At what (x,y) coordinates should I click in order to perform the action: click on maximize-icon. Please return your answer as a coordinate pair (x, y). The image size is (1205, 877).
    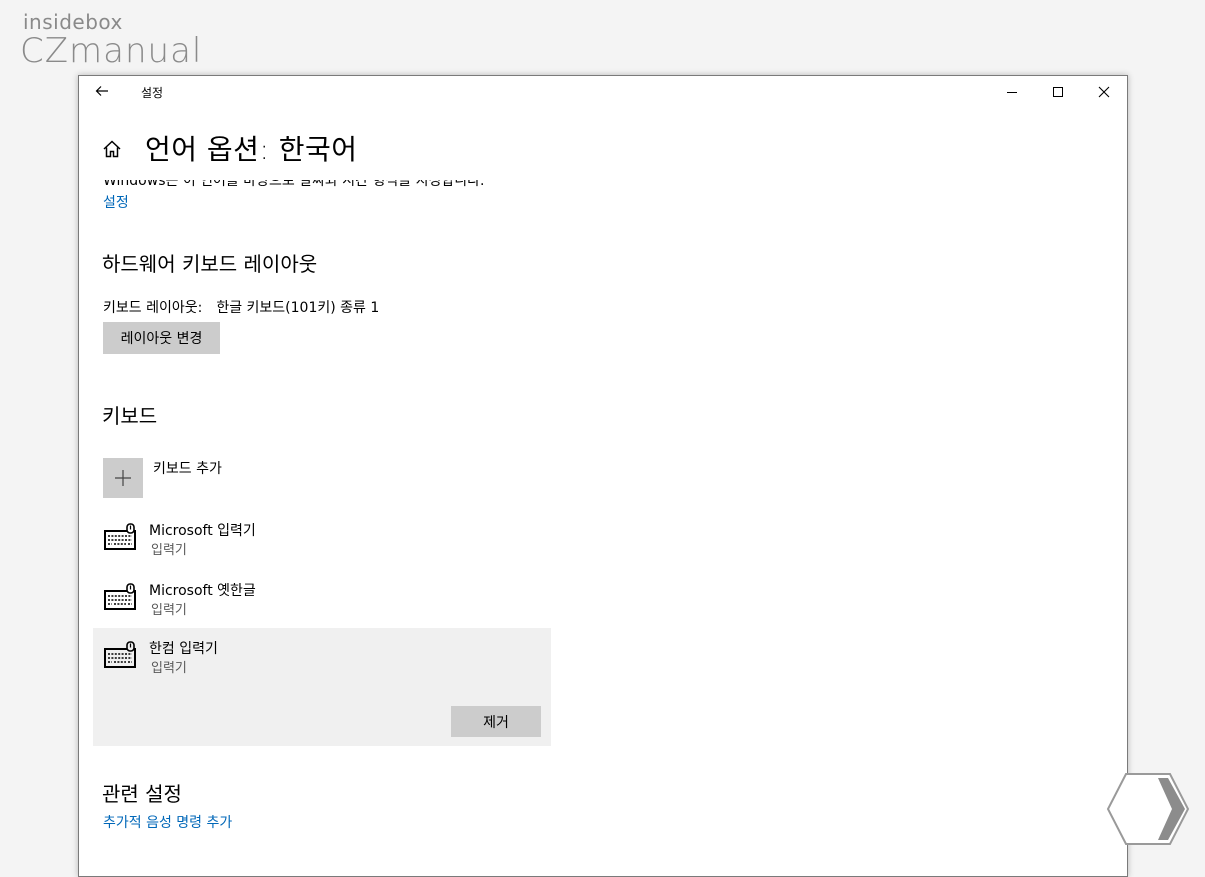
    Looking at the image, I should click on (1058, 92).